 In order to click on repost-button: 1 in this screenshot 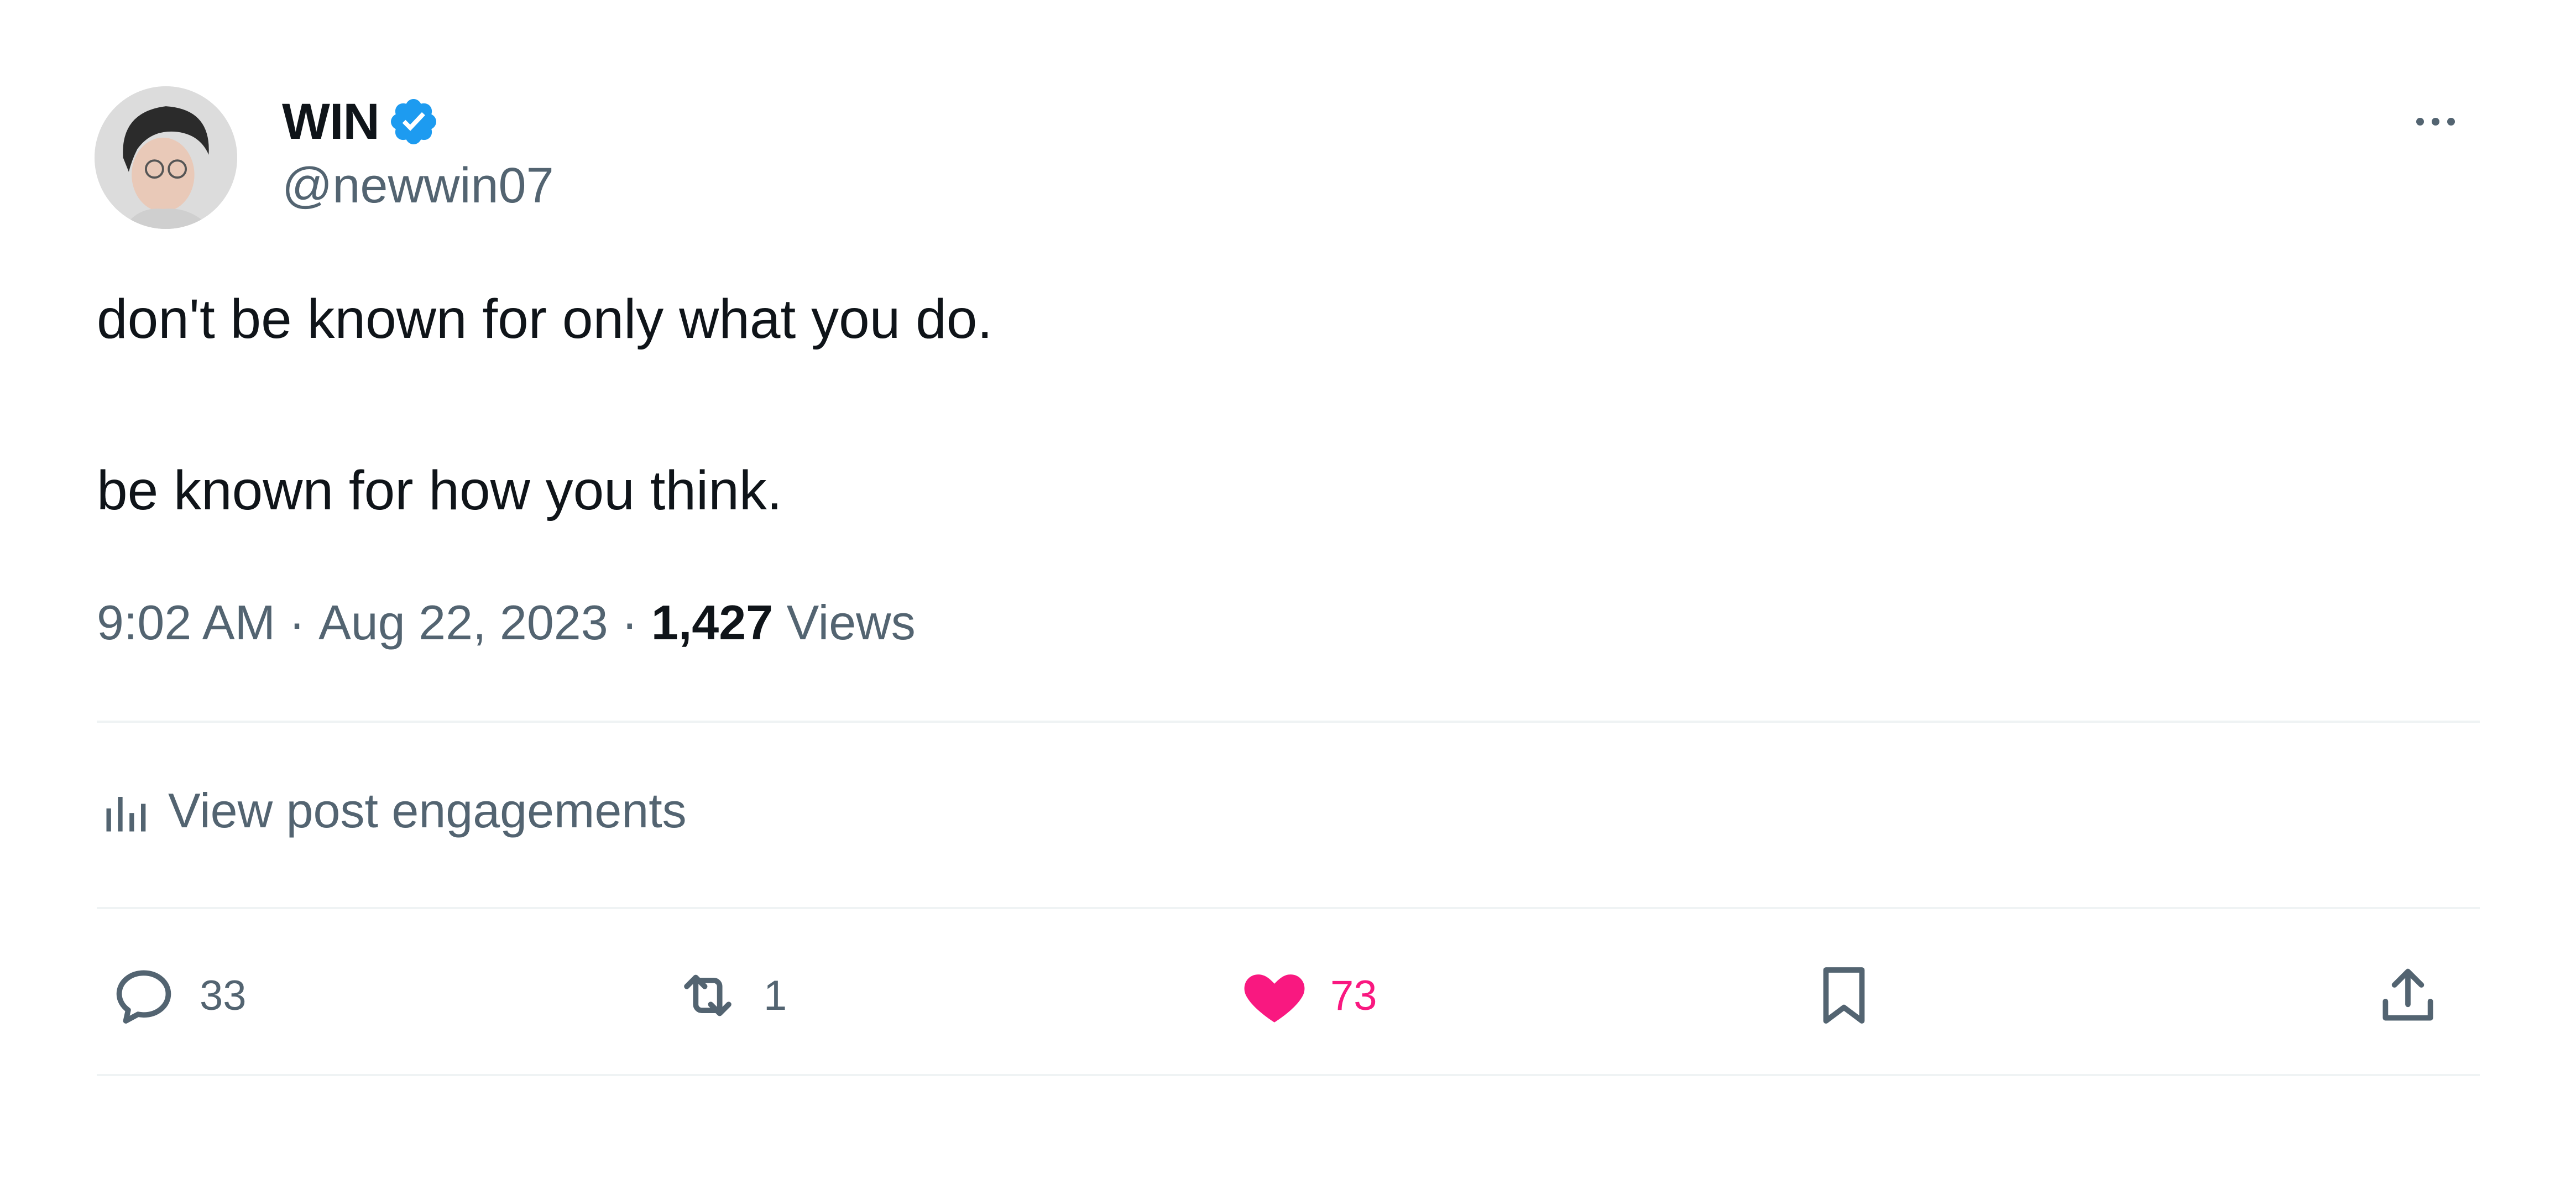, I will do `click(729, 995)`.